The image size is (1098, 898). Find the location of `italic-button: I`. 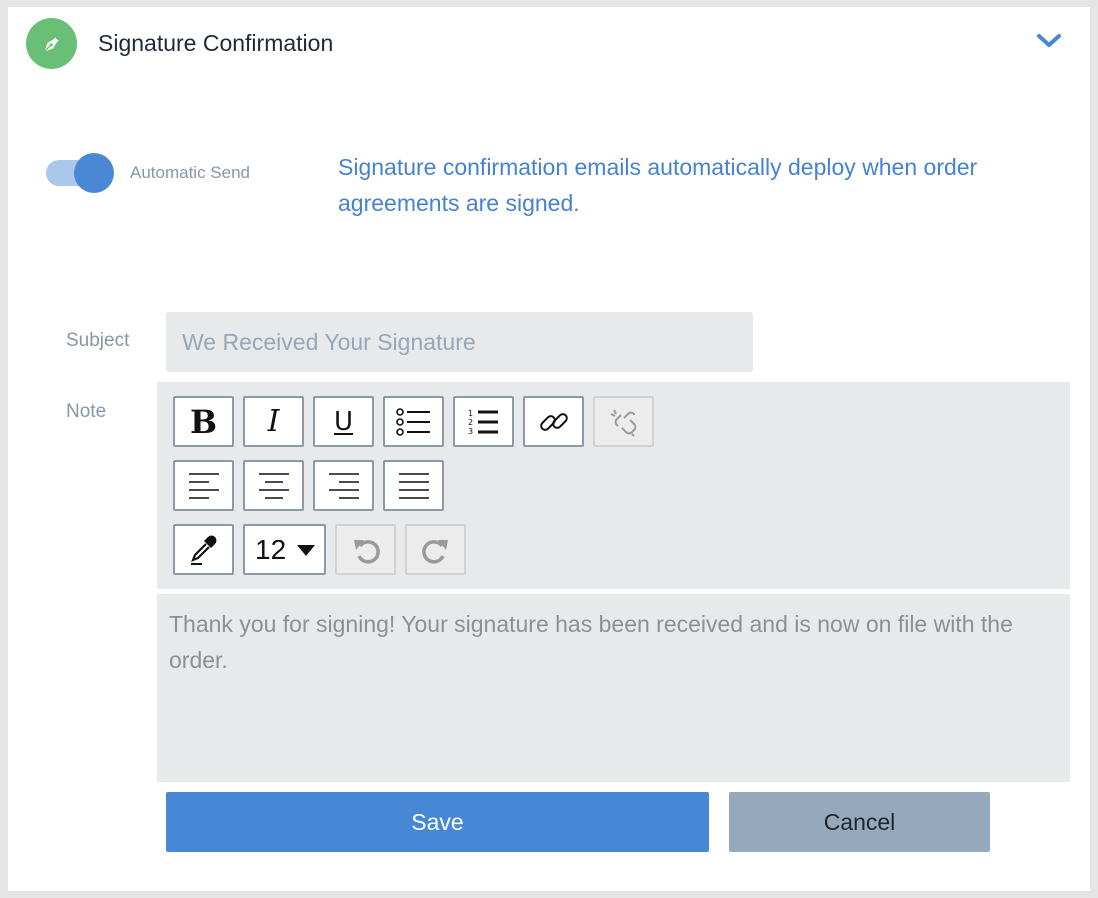

italic-button: I is located at coordinates (273, 421).